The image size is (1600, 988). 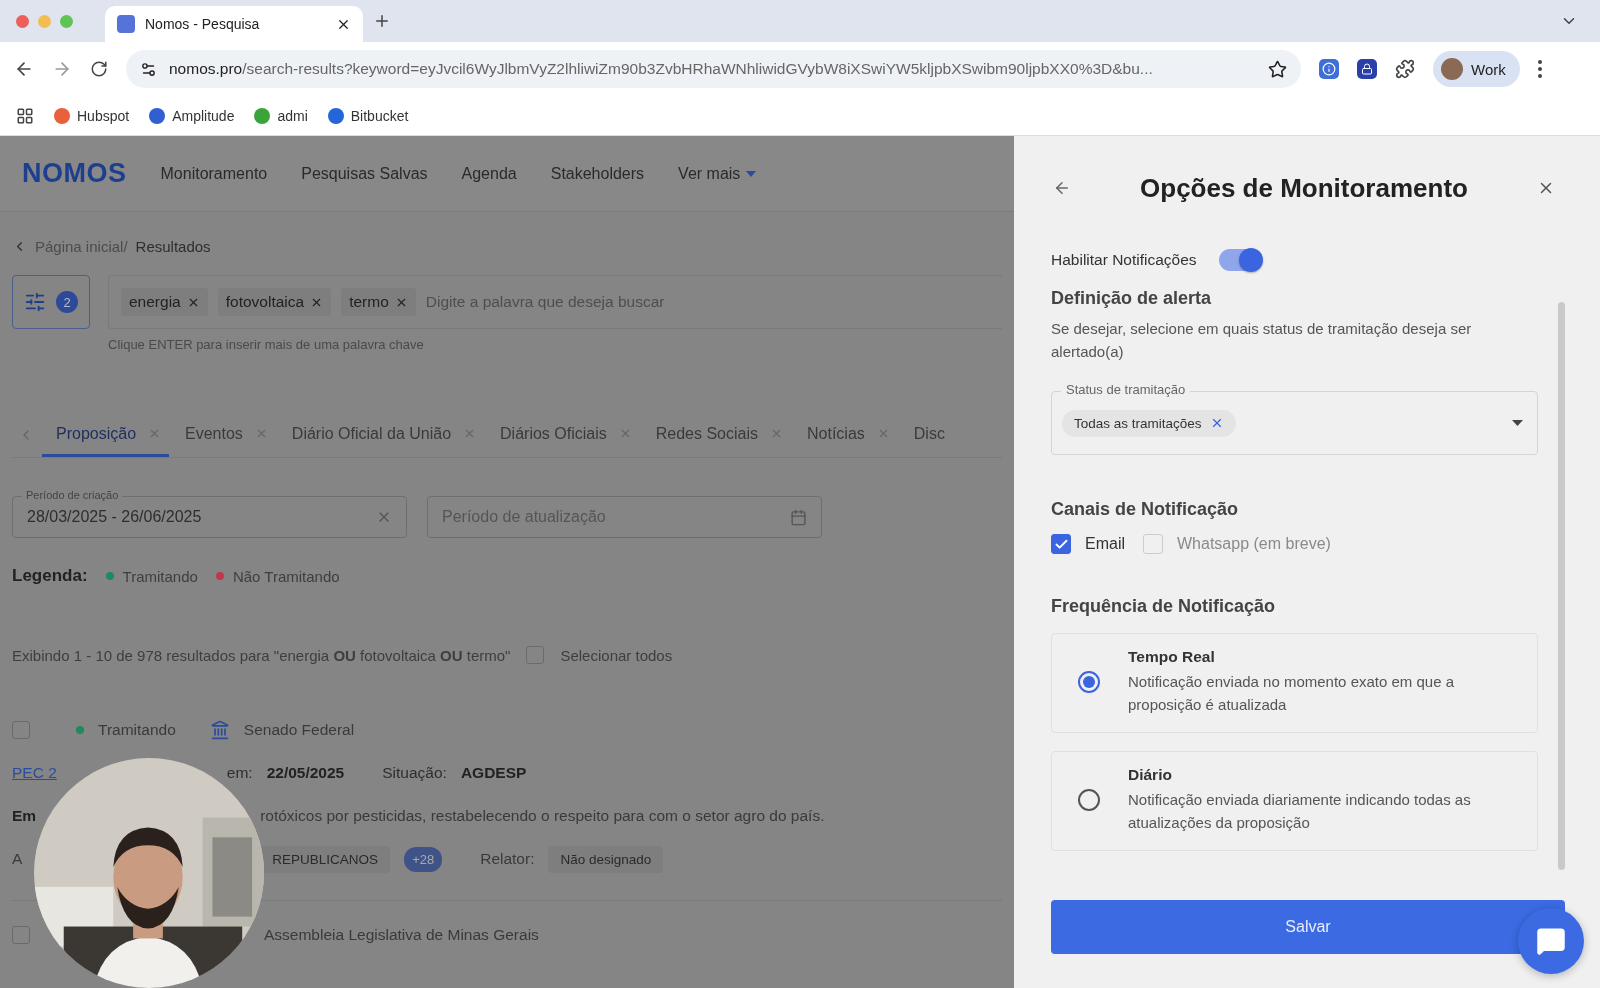 What do you see at coordinates (1367, 69) in the screenshot?
I see `lock-icon` at bounding box center [1367, 69].